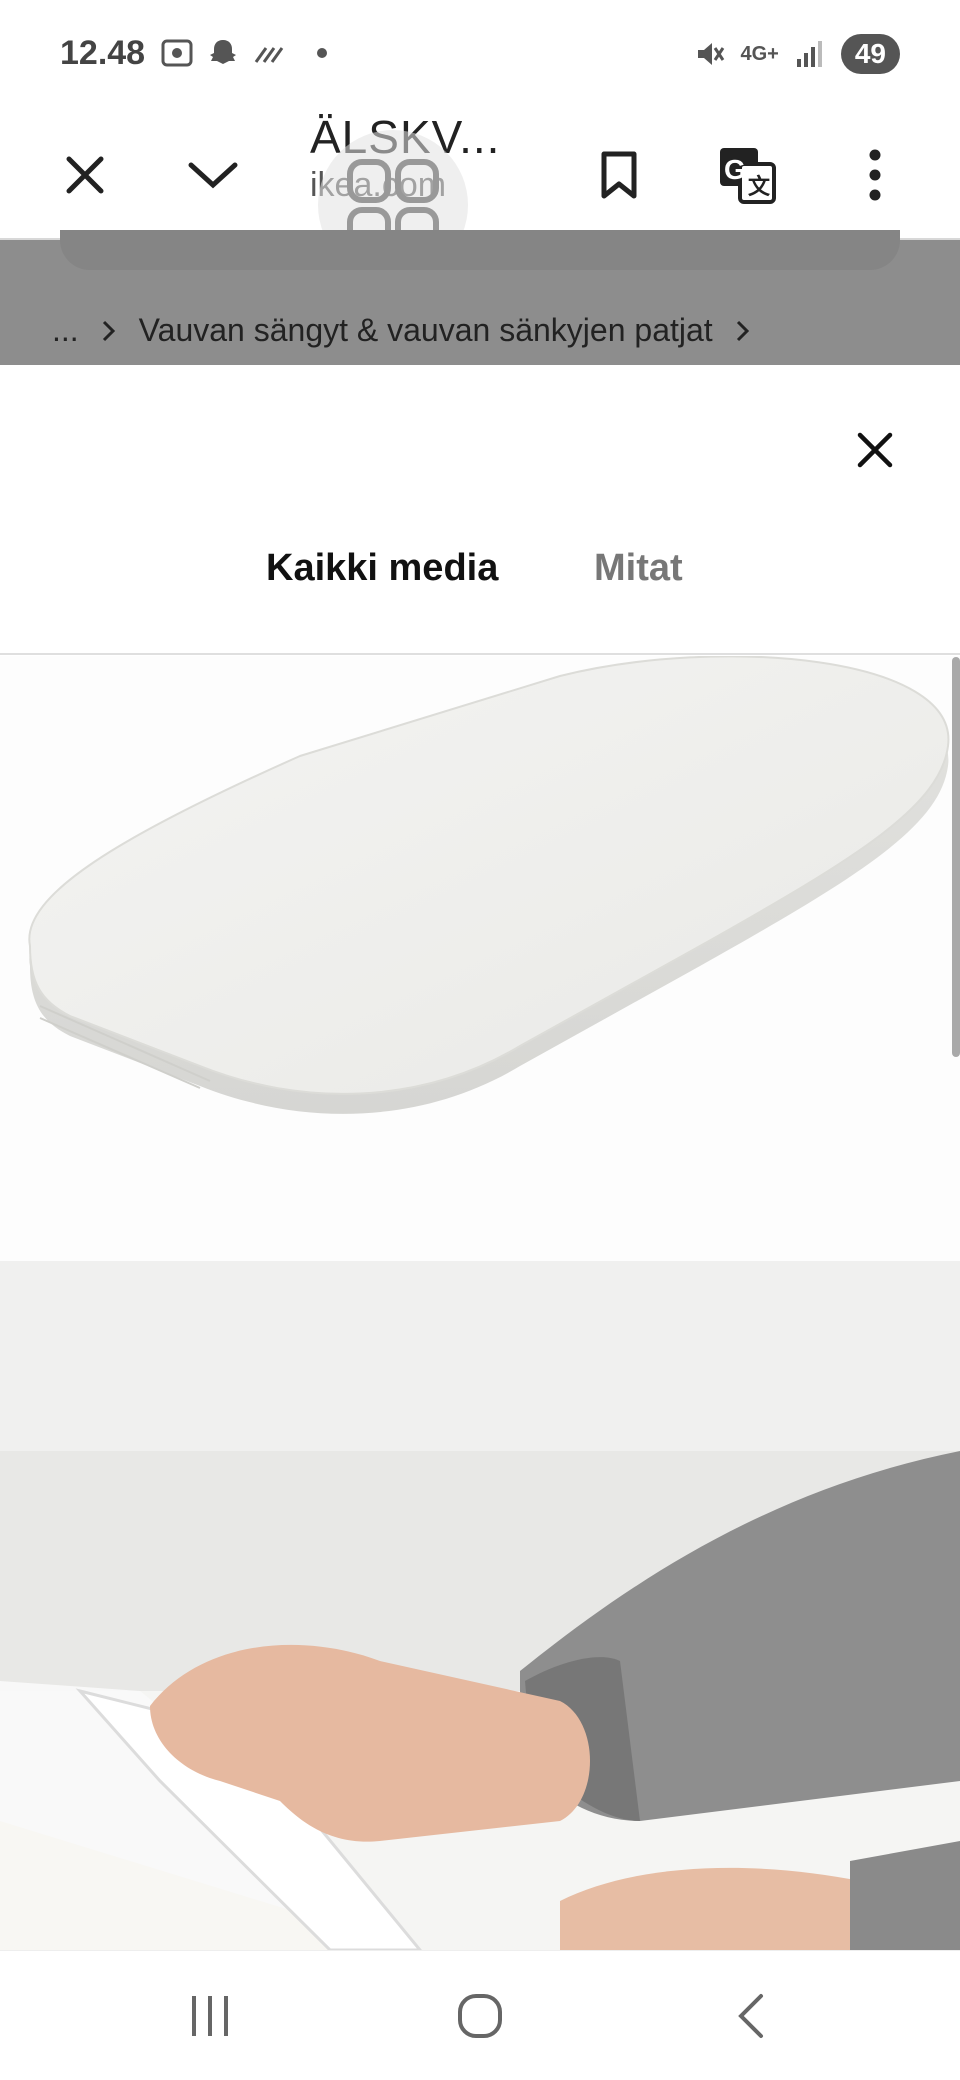  I want to click on breadcrumb-item: Vauvan sängyt & vauvan sänkyjen patjat, so click(426, 330).